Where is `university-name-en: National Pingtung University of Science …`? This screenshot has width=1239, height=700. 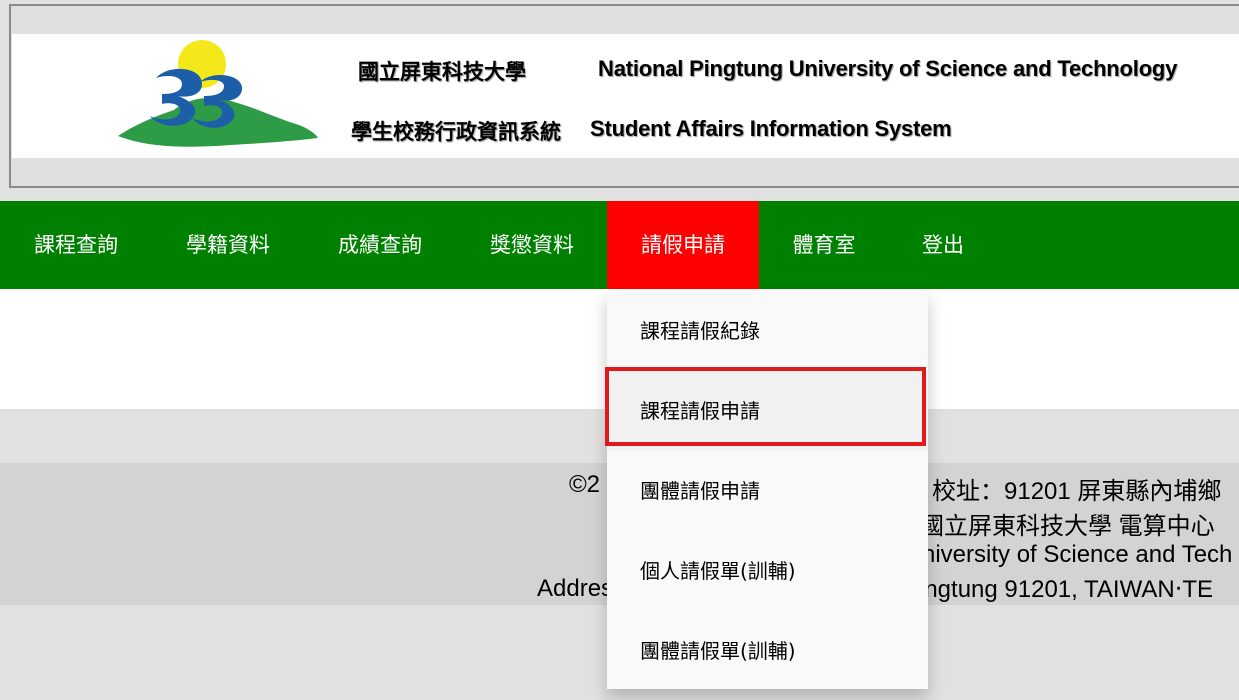
university-name-en: National Pingtung University of Science … is located at coordinates (888, 68).